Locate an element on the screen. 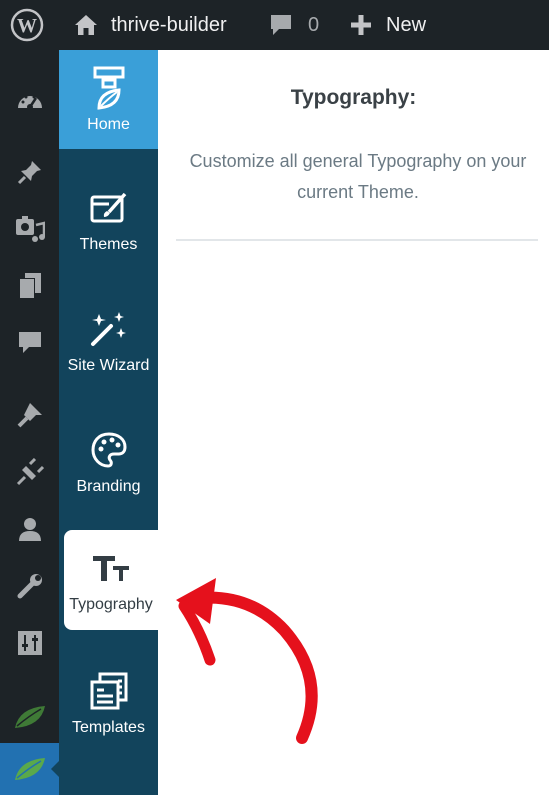  sidebar-item-themes: Themes is located at coordinates (108, 219).